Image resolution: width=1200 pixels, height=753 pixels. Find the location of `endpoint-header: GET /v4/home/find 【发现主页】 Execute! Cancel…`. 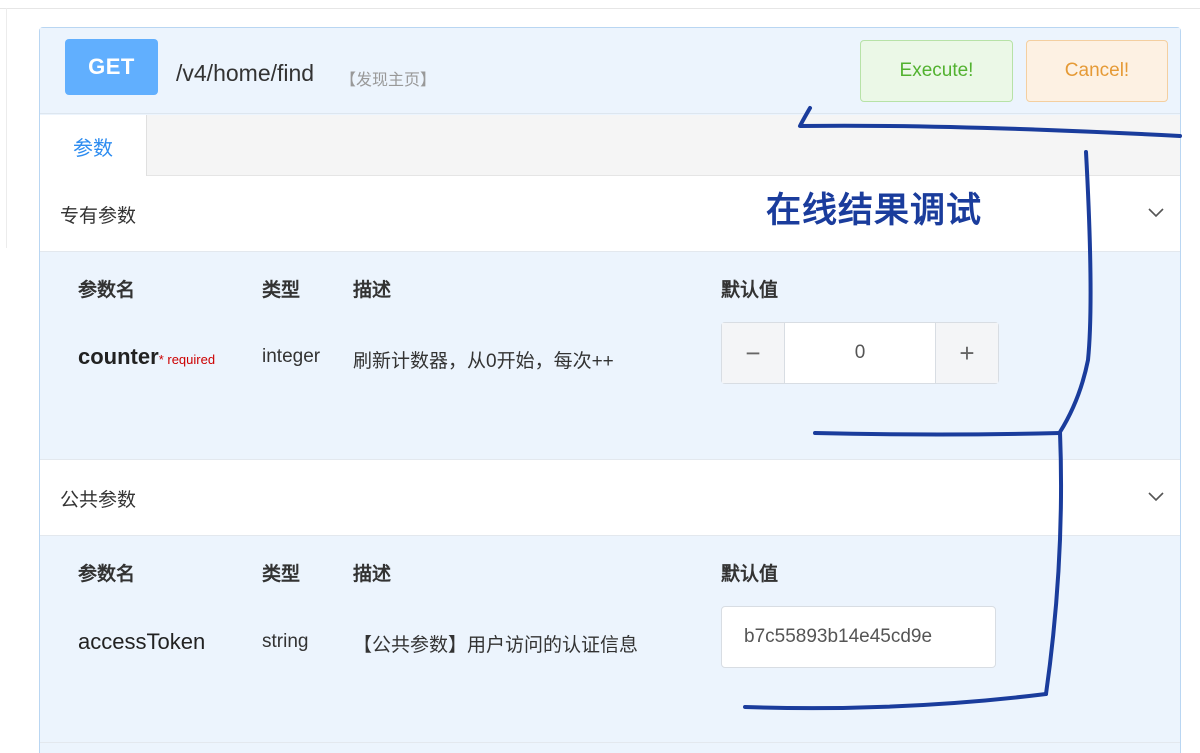

endpoint-header: GET /v4/home/find 【发现主页】 Execute! Cancel… is located at coordinates (610, 71).